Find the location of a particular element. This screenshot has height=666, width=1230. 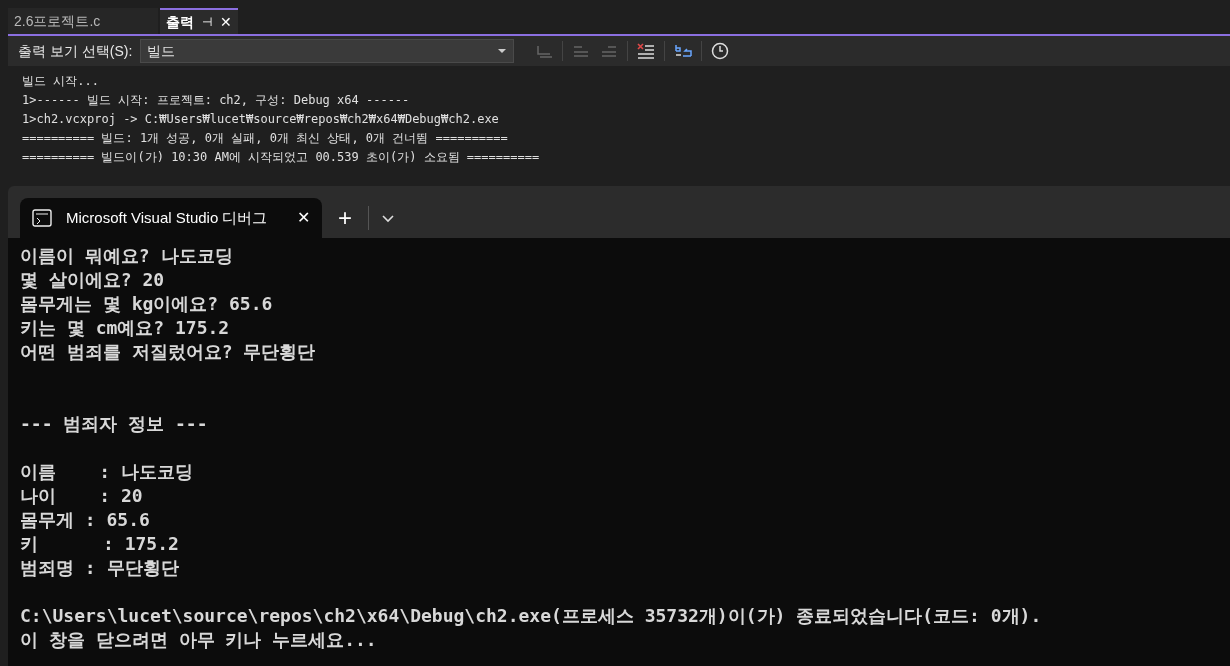

word-wrap-icon is located at coordinates (683, 51).